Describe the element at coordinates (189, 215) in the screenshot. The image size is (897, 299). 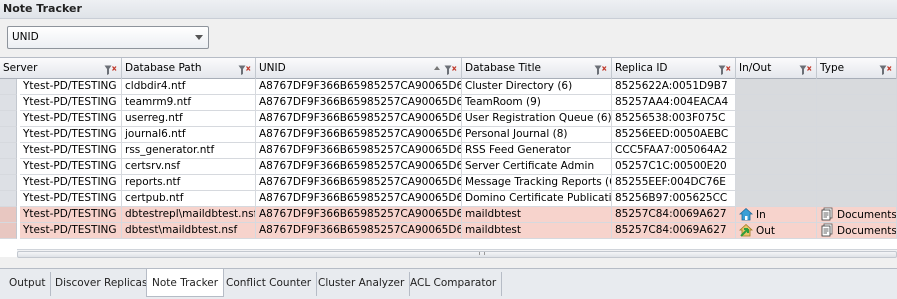
I see `cell-path: dbtestrepl\maildbtest.nsf` at that location.